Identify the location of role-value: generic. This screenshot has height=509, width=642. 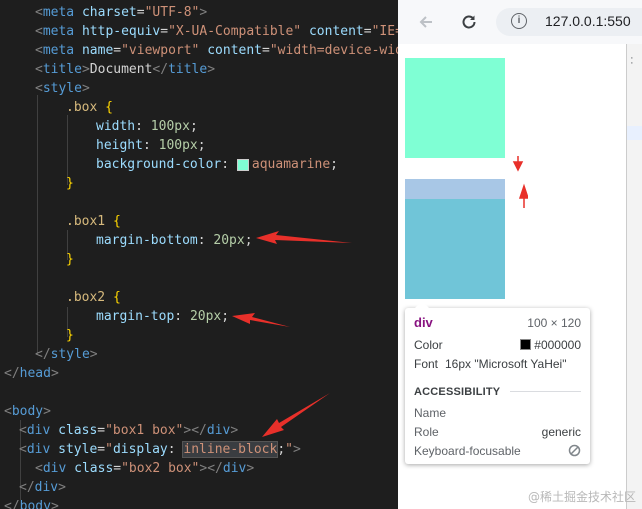
(561, 432).